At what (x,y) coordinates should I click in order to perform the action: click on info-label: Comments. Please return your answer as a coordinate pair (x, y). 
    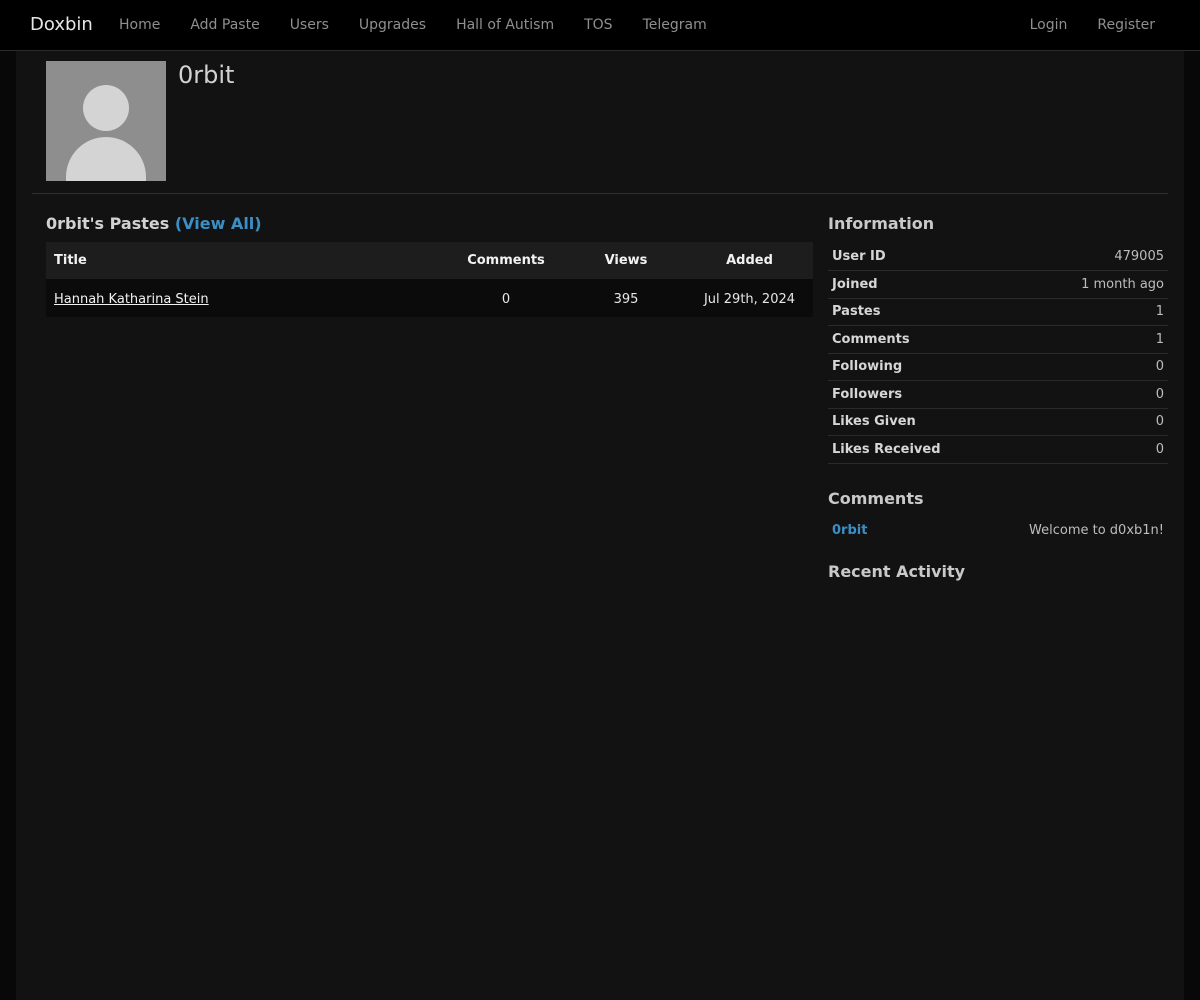
    Looking at the image, I should click on (923, 339).